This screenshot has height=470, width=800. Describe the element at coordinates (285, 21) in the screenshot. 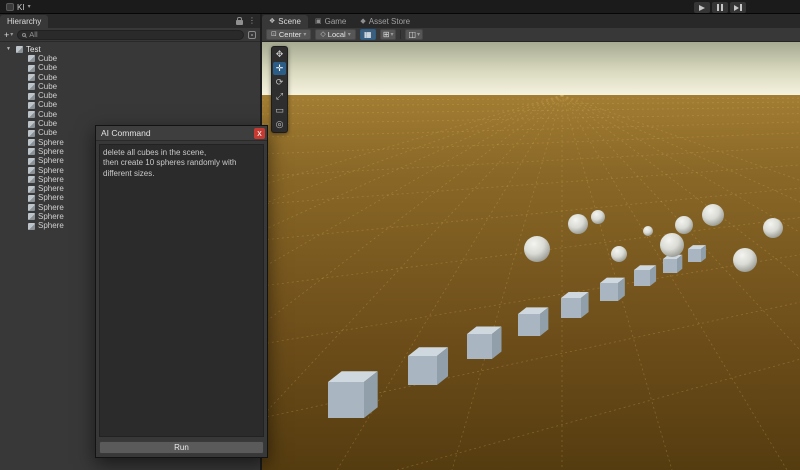

I see `tab-scene: ❖ Scene` at that location.